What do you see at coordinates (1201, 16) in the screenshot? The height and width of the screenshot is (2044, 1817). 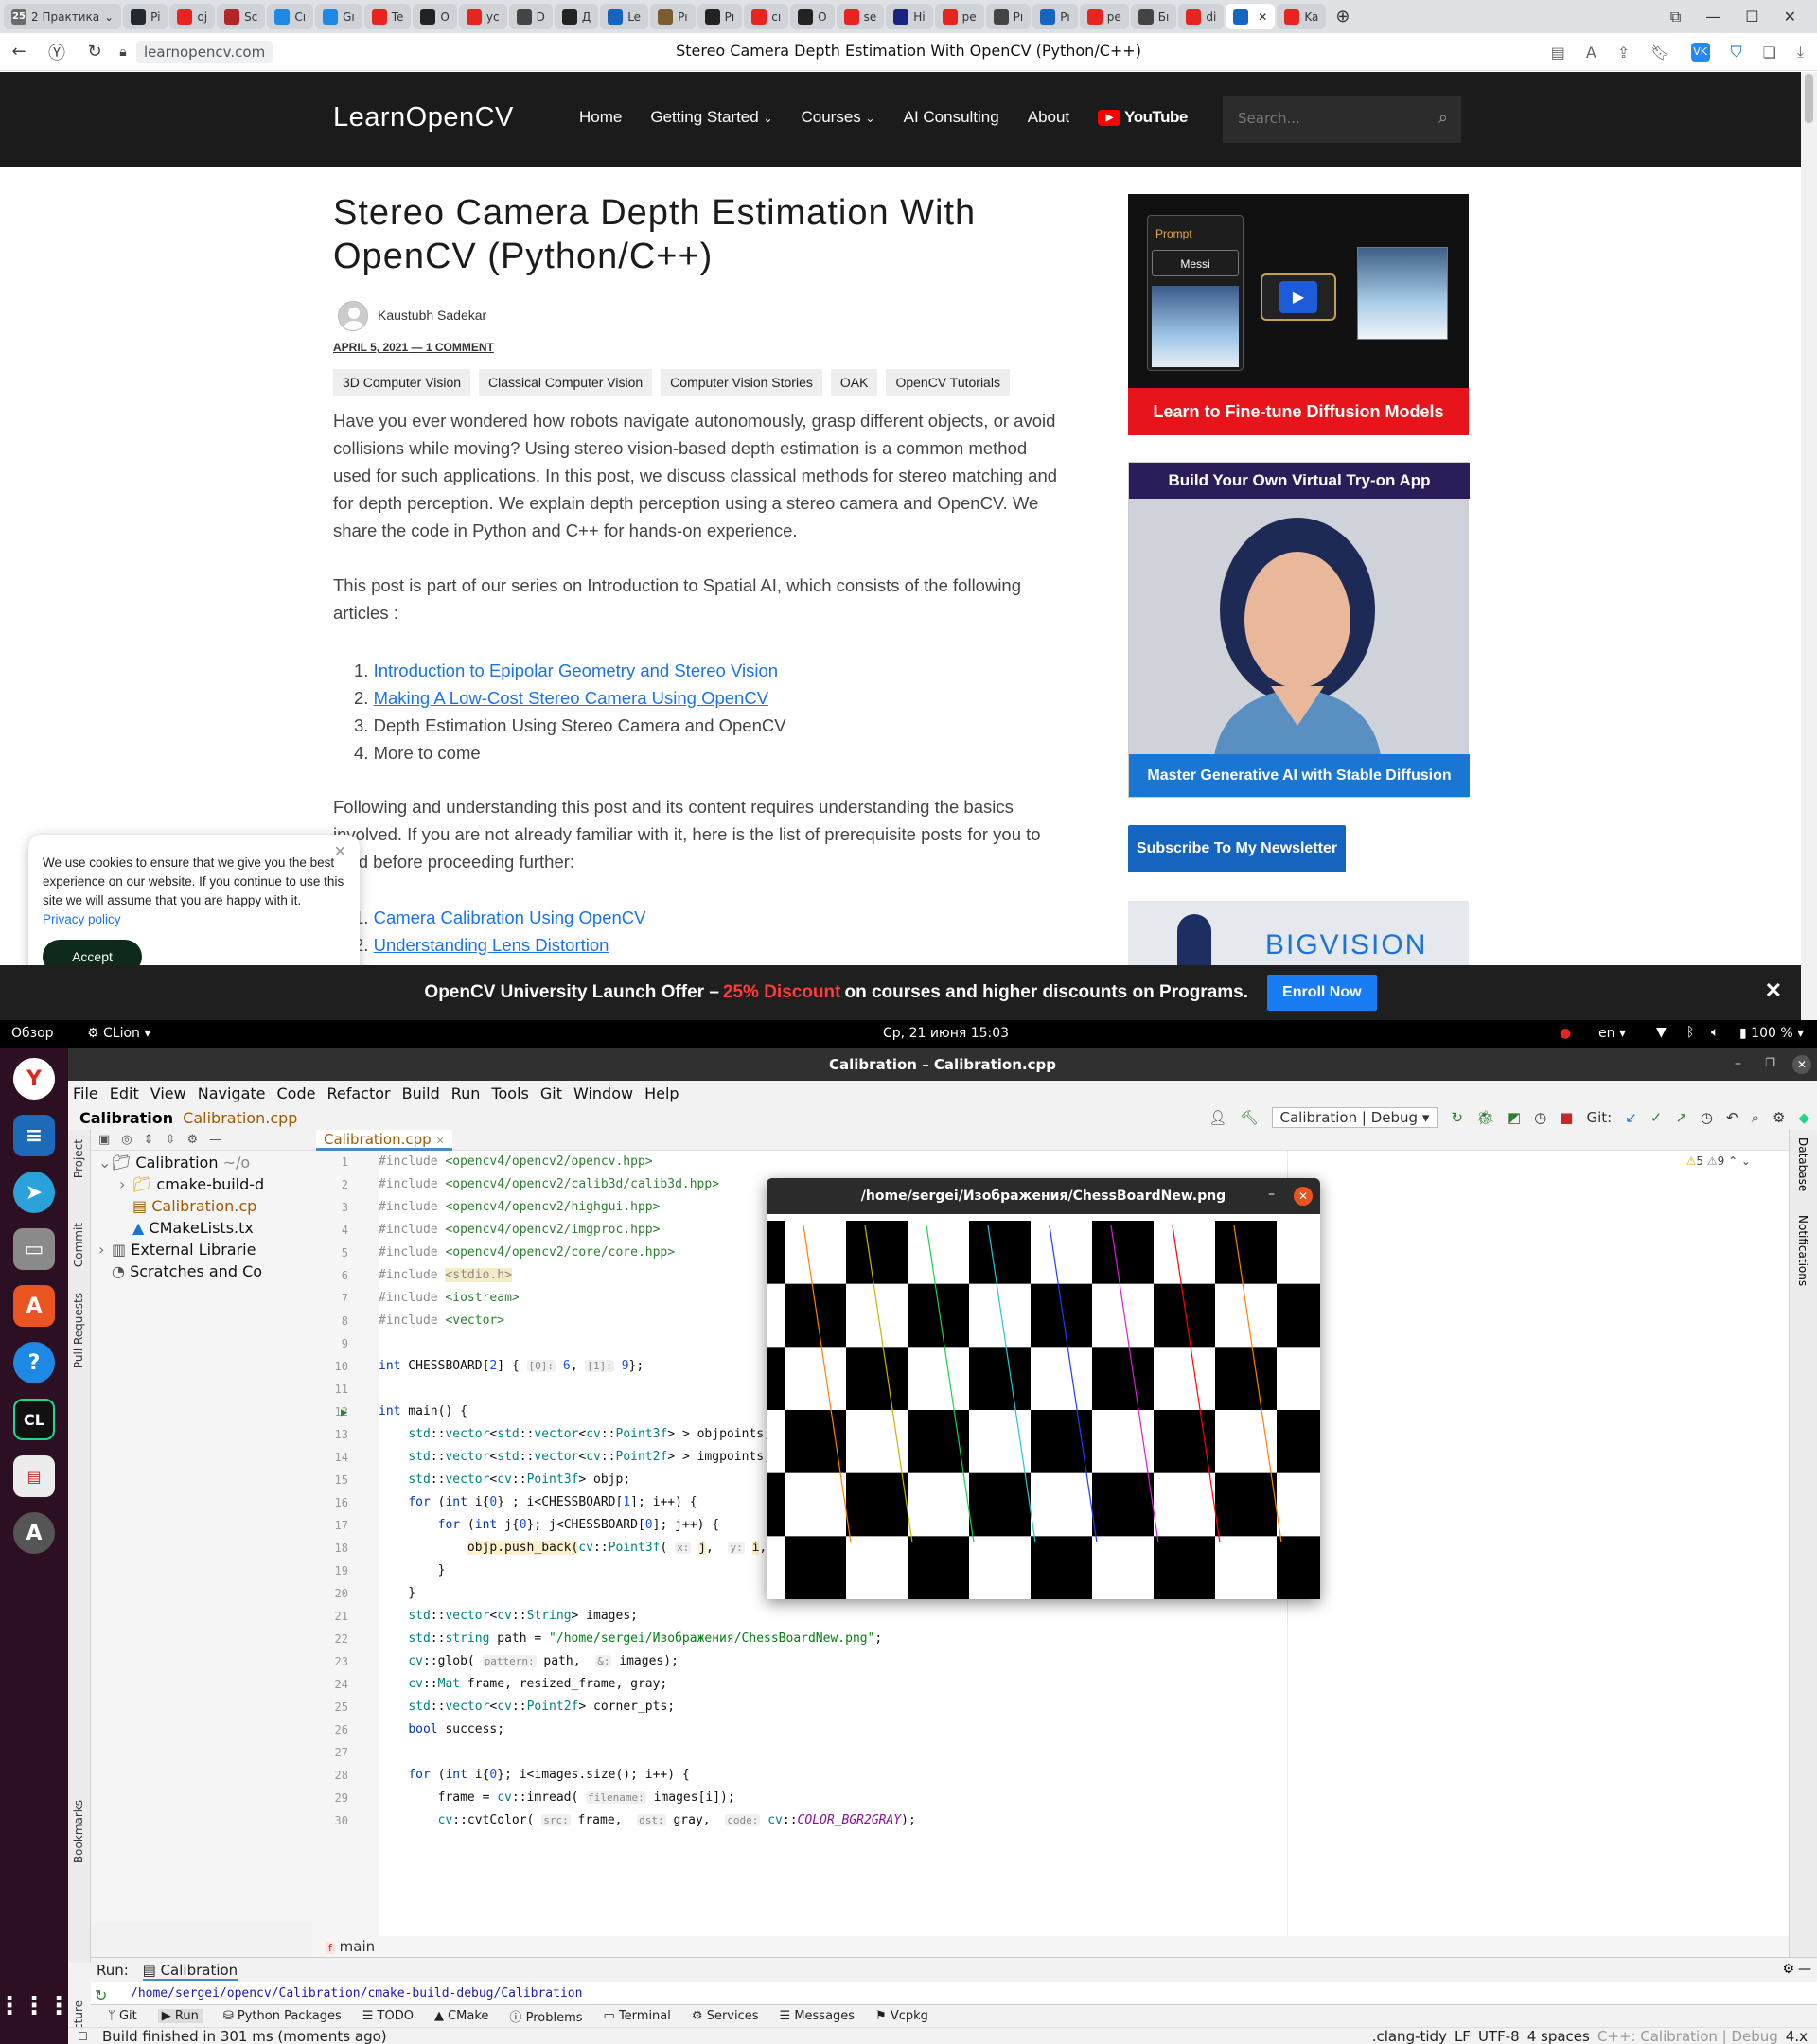 I see `browser-tab: di` at bounding box center [1201, 16].